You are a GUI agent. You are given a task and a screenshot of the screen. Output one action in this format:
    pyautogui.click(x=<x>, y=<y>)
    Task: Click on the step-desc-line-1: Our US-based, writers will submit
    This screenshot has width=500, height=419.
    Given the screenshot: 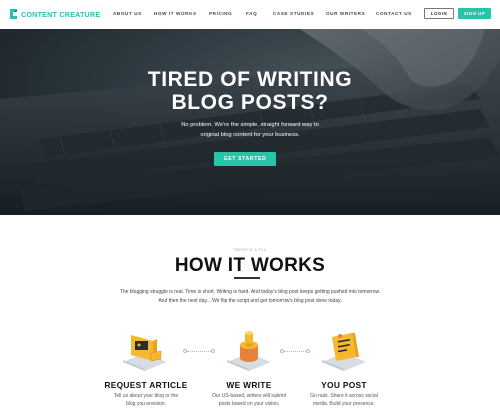 What is the action you would take?
    pyautogui.click(x=249, y=396)
    